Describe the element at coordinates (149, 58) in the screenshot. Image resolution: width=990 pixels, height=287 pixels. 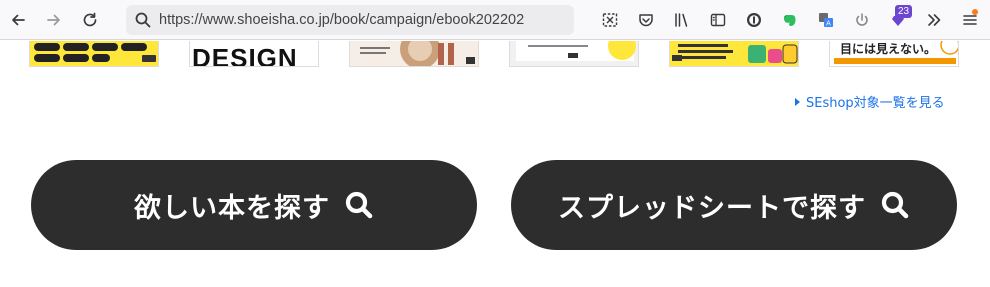
I see `publisher-logo` at that location.